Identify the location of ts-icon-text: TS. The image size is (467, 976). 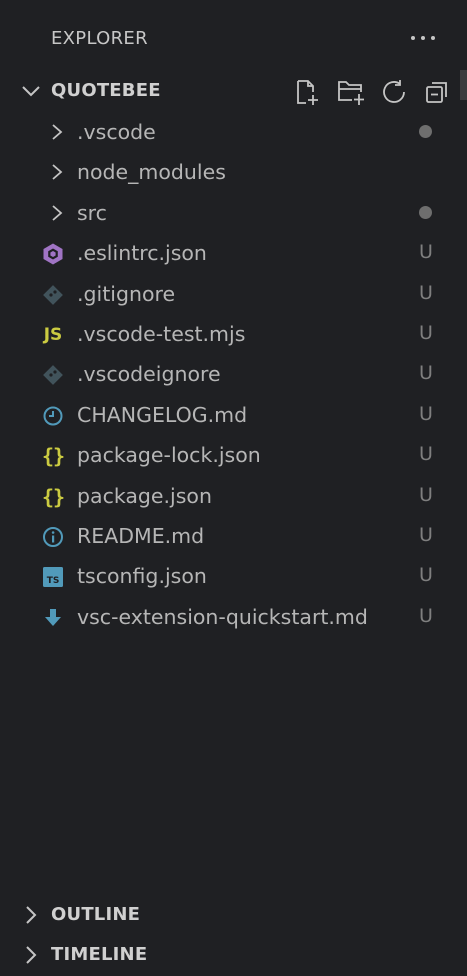
(53, 581).